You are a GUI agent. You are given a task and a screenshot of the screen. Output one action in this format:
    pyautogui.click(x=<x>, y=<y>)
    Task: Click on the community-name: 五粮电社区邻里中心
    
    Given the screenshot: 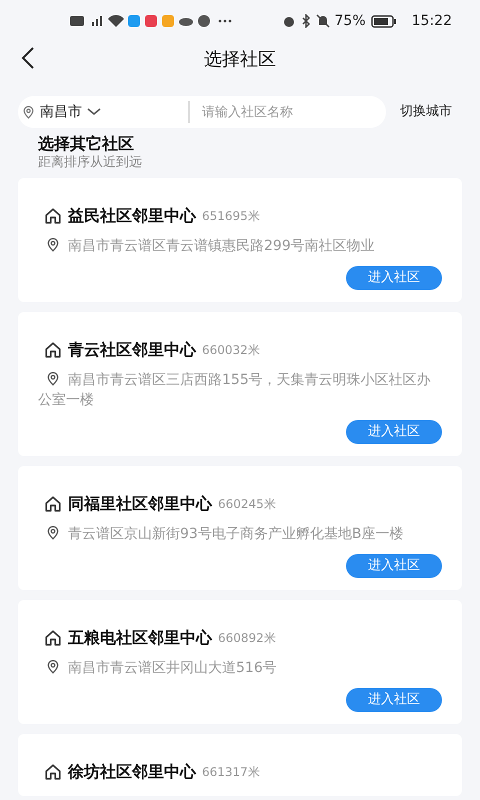 What is the action you would take?
    pyautogui.click(x=140, y=638)
    